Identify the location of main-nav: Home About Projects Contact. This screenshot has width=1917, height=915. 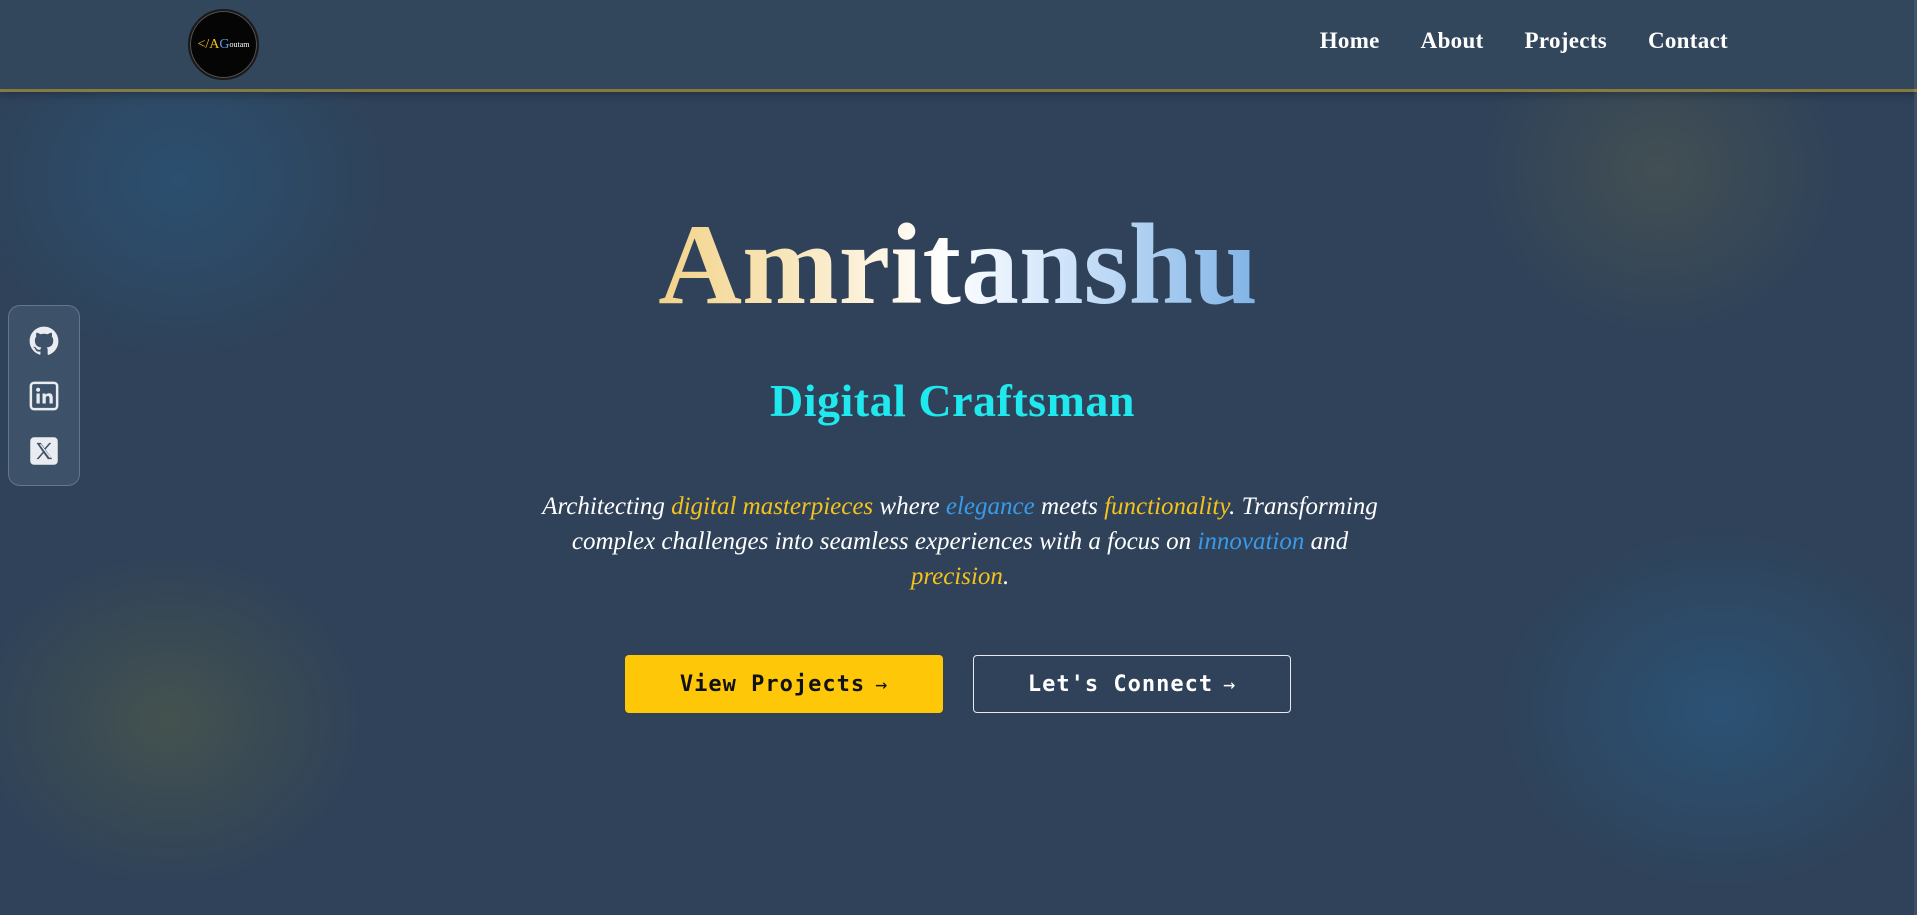
(1524, 41).